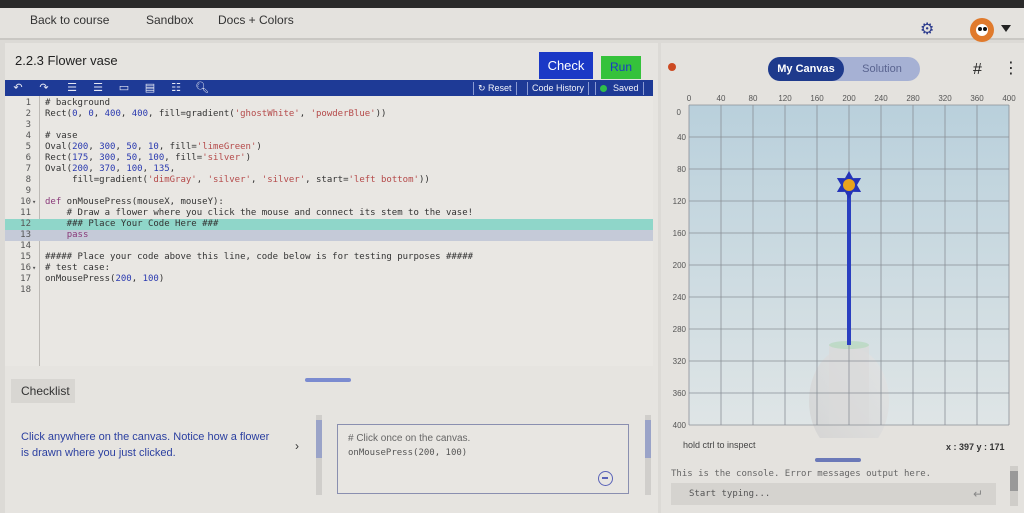 This screenshot has height=513, width=1024. What do you see at coordinates (150, 88) in the screenshot?
I see `format-icon: ▤` at bounding box center [150, 88].